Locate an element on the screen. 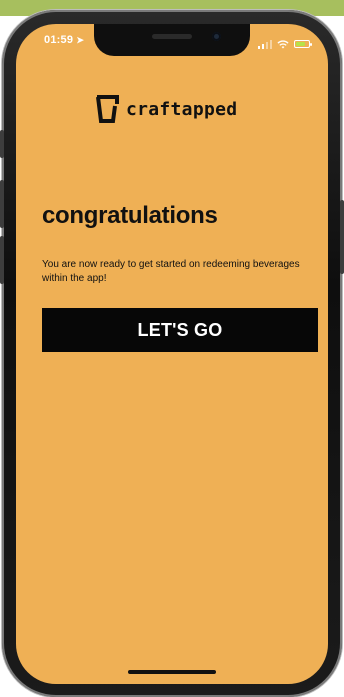  front-camera is located at coordinates (216, 36).